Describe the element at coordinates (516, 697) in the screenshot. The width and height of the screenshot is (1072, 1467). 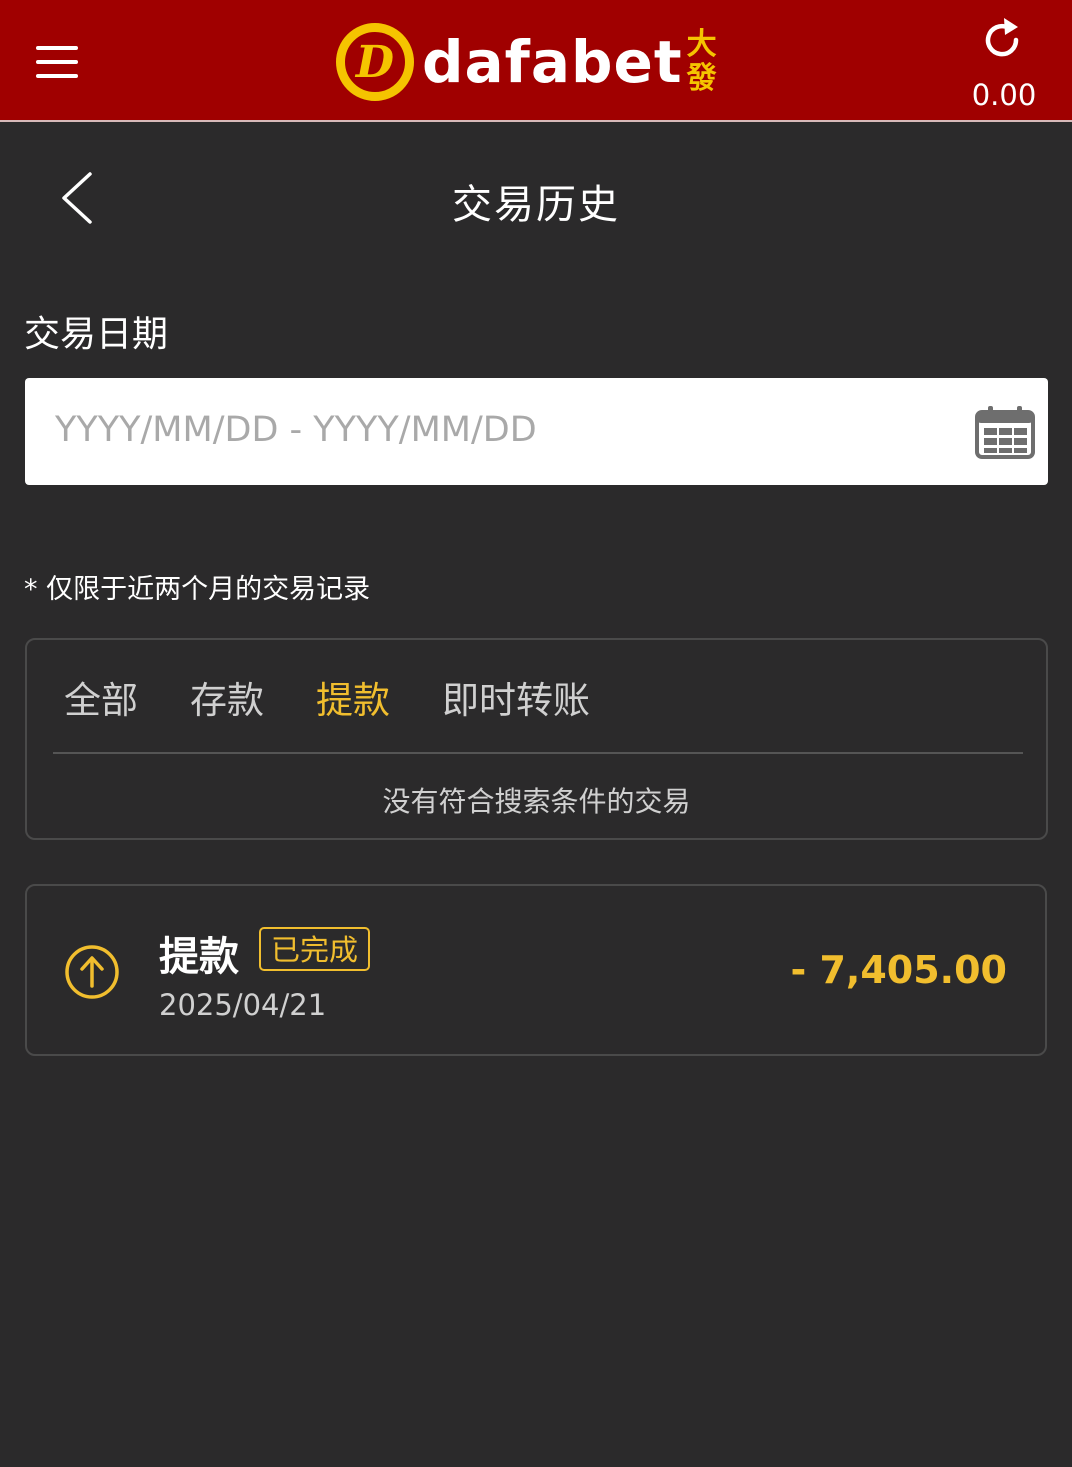
I see `tab-instant-transfer: 即时转账` at that location.